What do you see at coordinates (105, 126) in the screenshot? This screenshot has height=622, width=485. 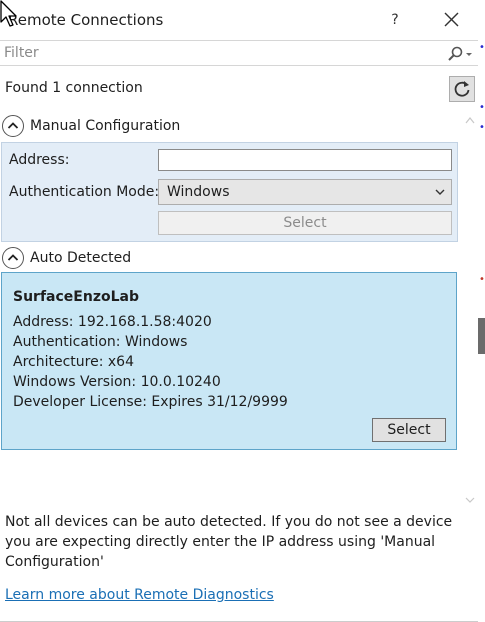 I see `manual-config-label: Manual Configuration` at bounding box center [105, 126].